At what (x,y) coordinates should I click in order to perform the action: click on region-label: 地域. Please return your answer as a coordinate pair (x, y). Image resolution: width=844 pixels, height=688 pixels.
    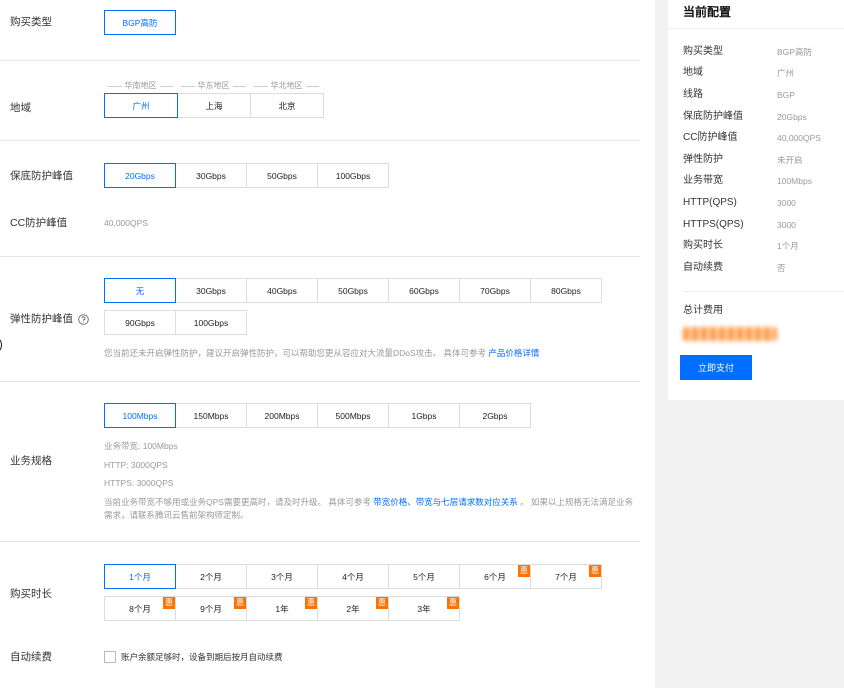
    Looking at the image, I should click on (20, 108).